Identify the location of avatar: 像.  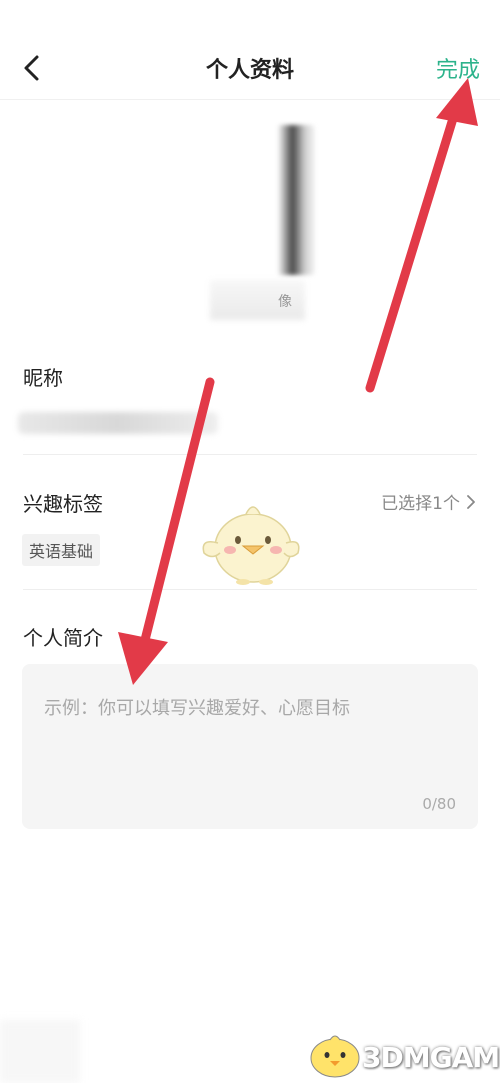
(250, 215).